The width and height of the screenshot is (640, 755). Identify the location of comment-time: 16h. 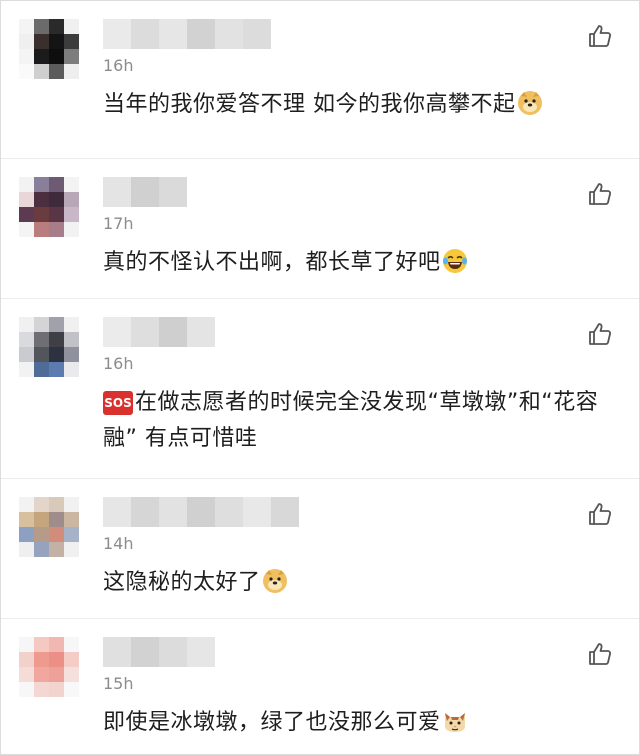
(118, 65).